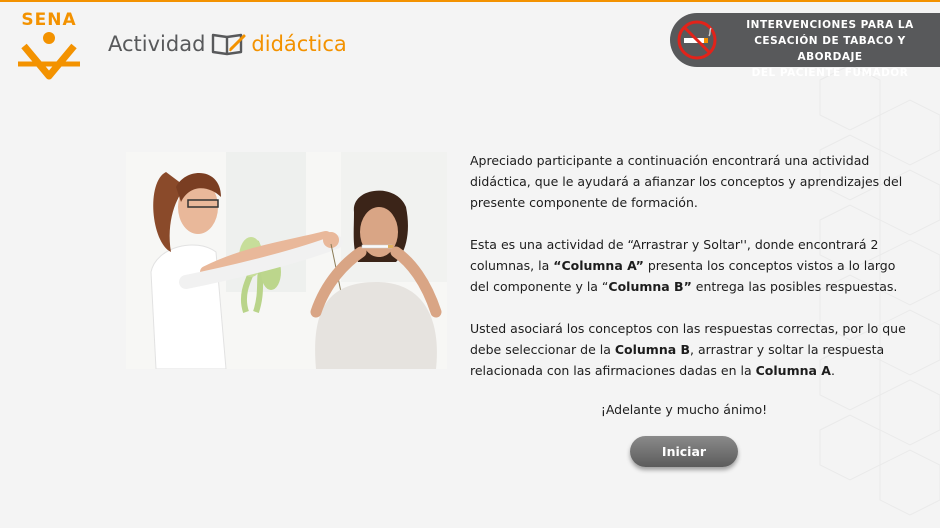 This screenshot has height=528, width=940. Describe the element at coordinates (157, 44) in the screenshot. I see `activity-word: Actividad` at that location.